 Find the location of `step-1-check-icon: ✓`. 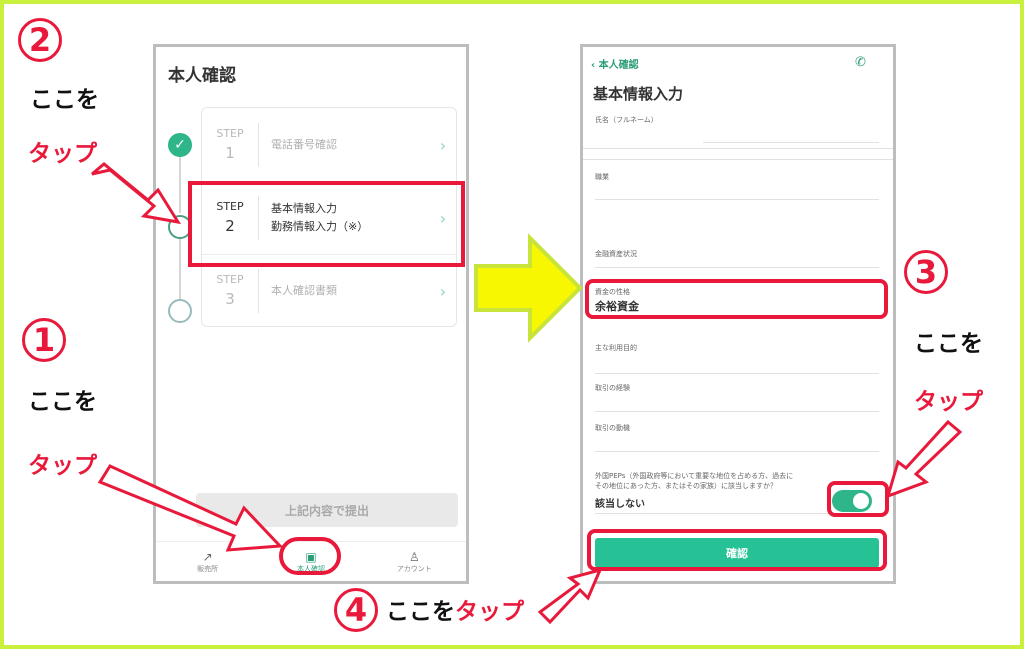

step-1-check-icon: ✓ is located at coordinates (180, 145).